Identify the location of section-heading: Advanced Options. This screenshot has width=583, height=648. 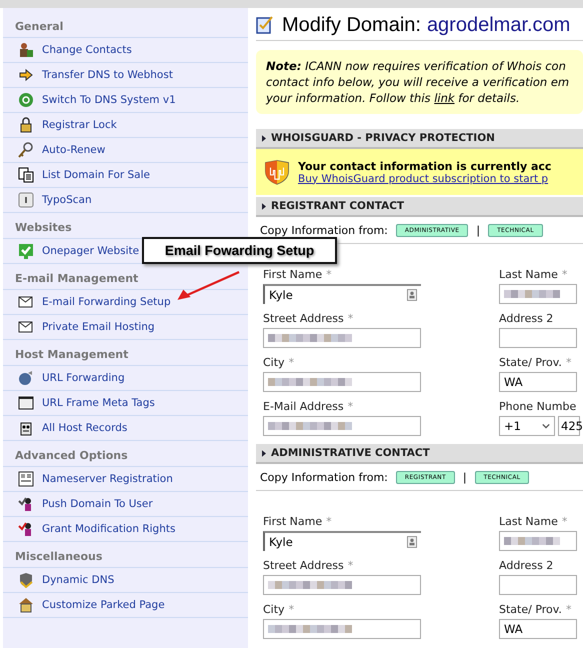
(125, 454).